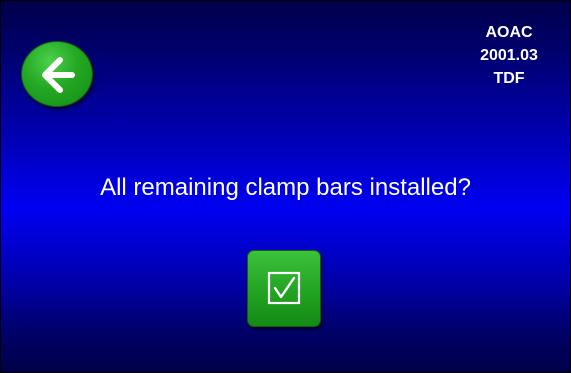  I want to click on method-label: AOAC 2001.03 TDF, so click(509, 55).